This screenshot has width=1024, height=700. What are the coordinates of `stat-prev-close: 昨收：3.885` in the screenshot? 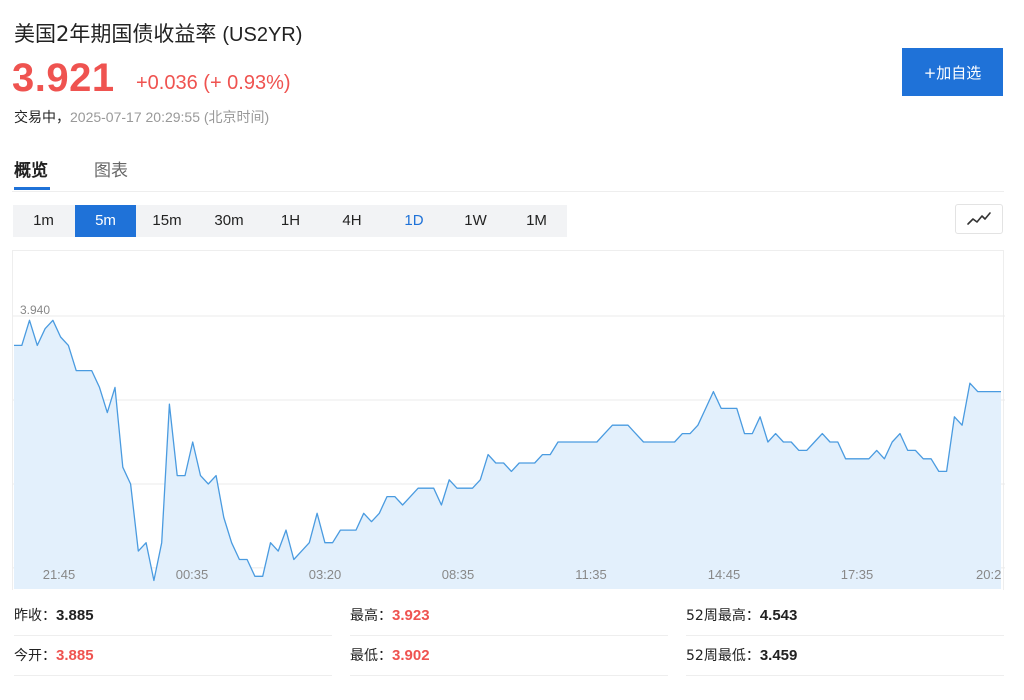 It's located at (173, 616).